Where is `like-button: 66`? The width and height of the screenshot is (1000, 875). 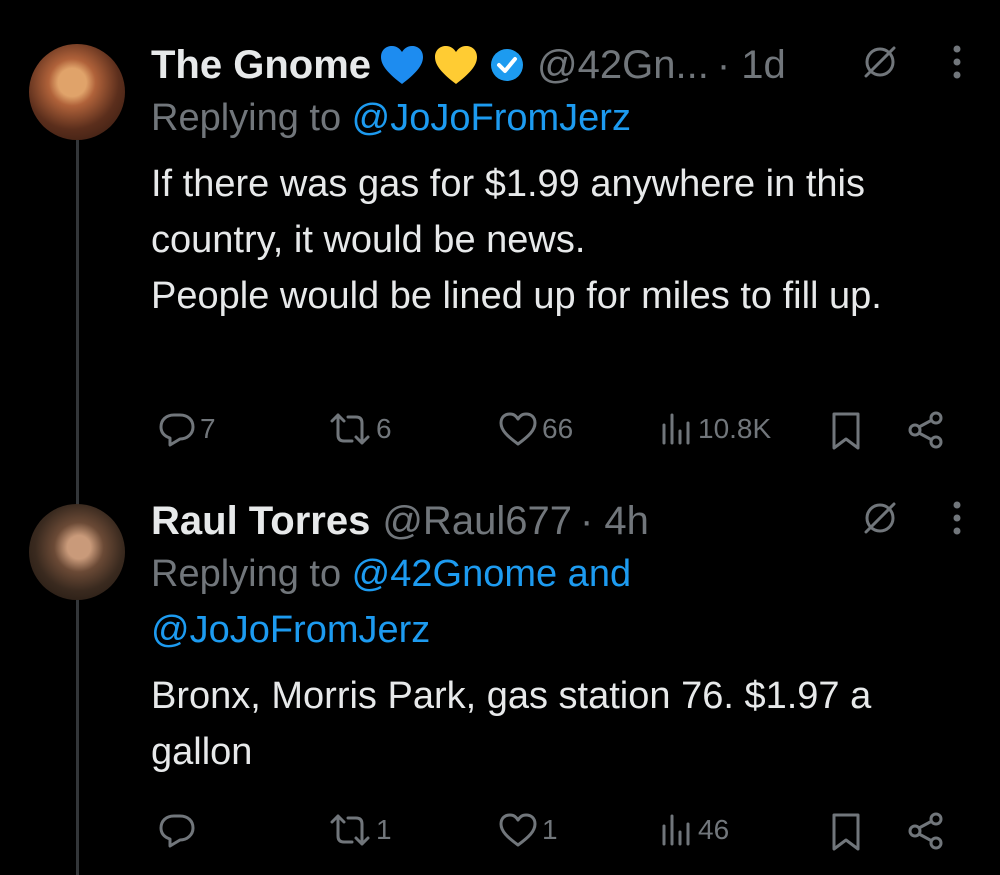
like-button: 66 is located at coordinates (535, 429).